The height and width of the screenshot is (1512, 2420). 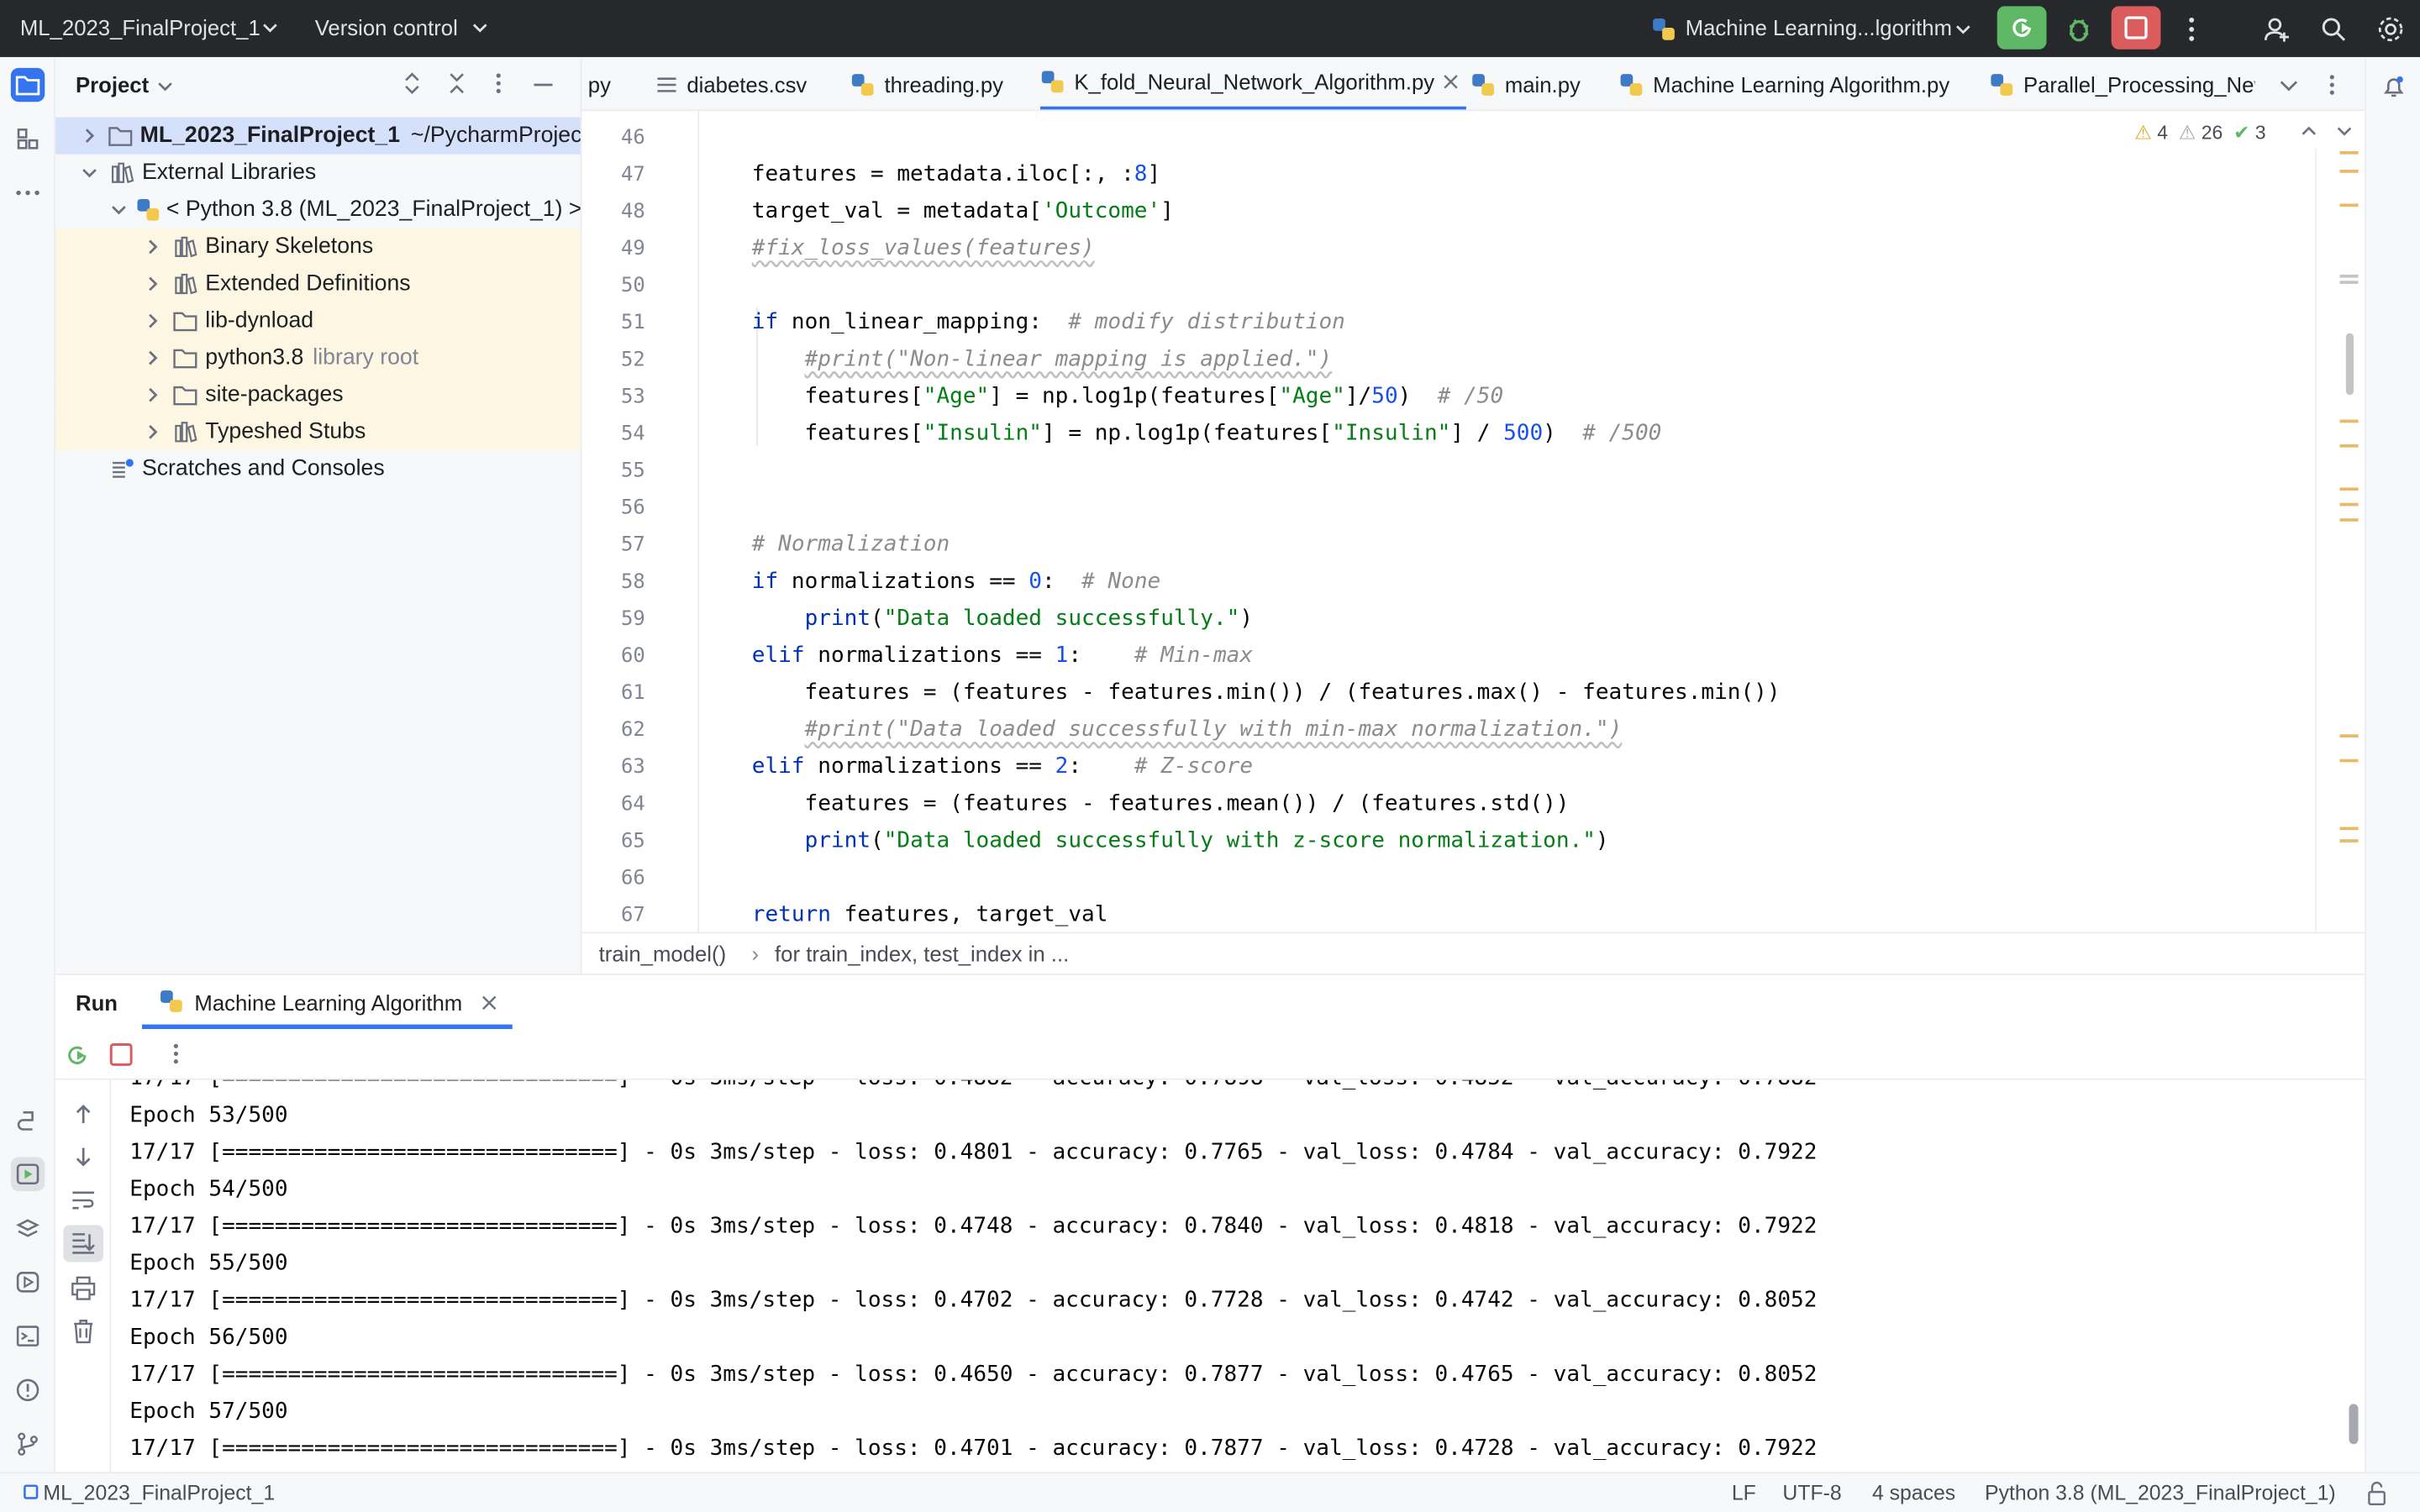 I want to click on notifications-button, so click(x=2394, y=86).